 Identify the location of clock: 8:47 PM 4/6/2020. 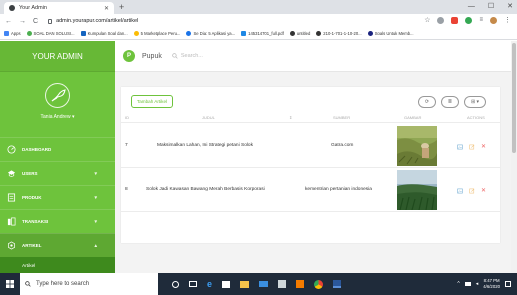
(491, 284).